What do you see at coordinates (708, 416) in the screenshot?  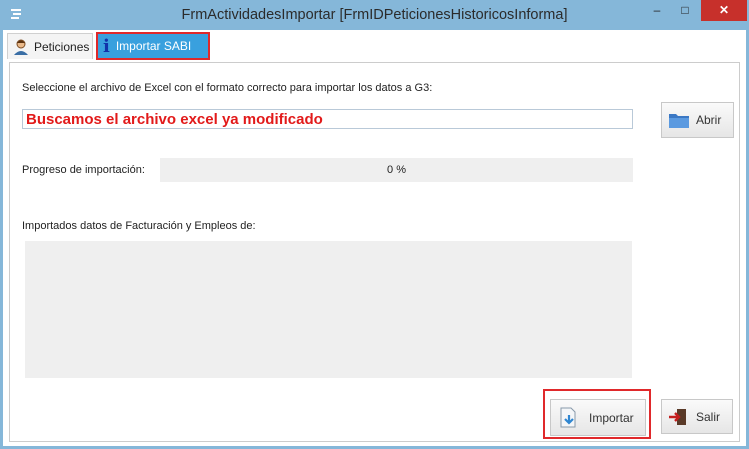 I see `exit-button-label: Salir` at bounding box center [708, 416].